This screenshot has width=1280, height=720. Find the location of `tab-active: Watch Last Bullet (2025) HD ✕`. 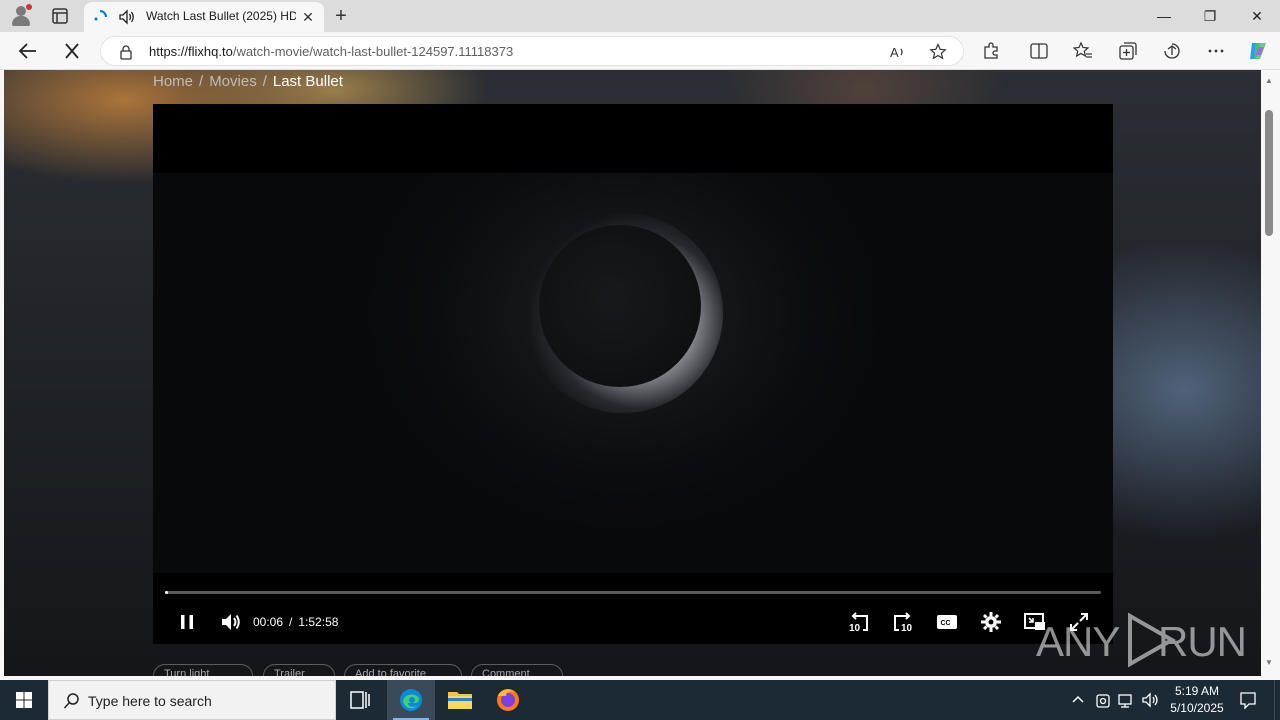

tab-active: Watch Last Bullet (2025) HD ✕ is located at coordinates (204, 17).